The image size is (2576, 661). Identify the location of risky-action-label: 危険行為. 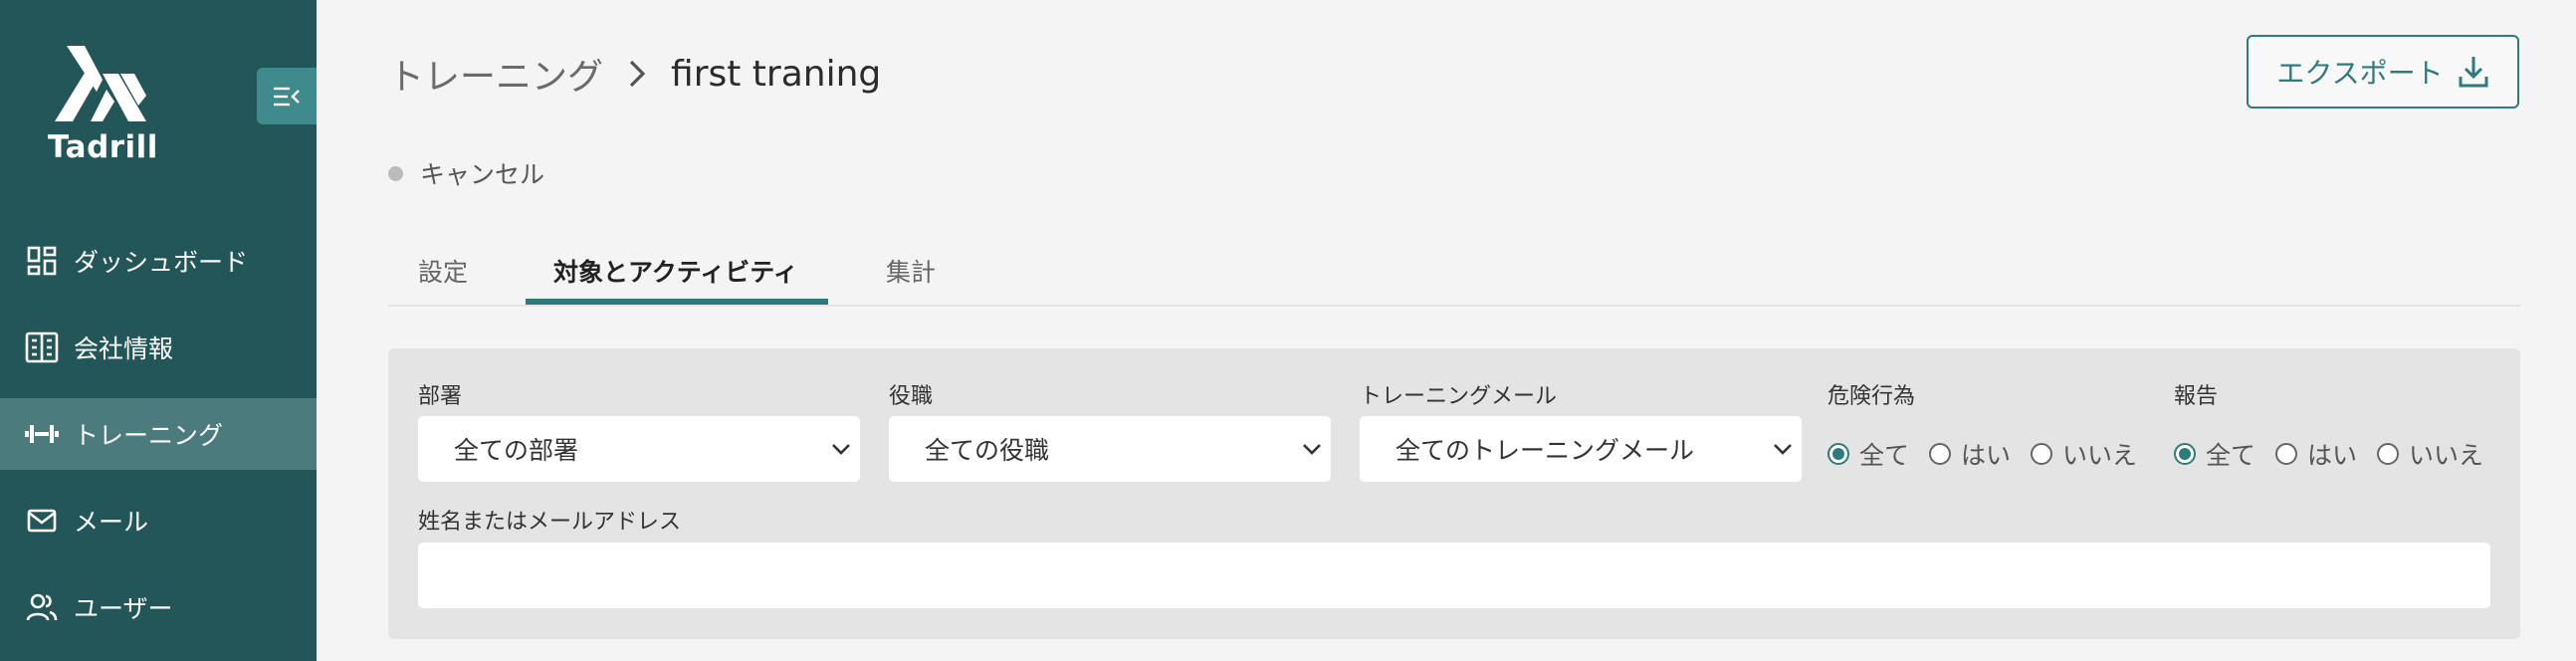
(1871, 397).